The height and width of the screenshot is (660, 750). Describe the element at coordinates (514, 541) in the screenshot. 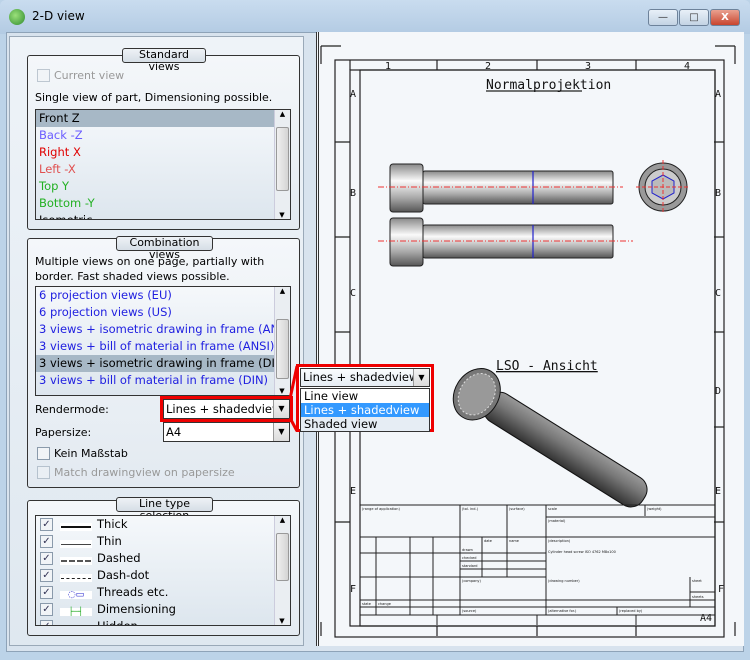

I see `tb-name: name` at that location.